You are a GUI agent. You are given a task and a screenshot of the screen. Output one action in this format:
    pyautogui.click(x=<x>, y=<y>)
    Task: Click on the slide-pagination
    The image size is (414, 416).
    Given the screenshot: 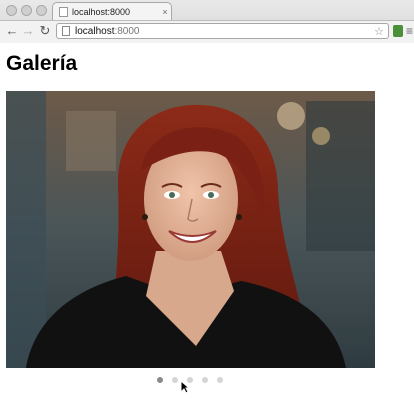 What is the action you would take?
    pyautogui.click(x=190, y=380)
    